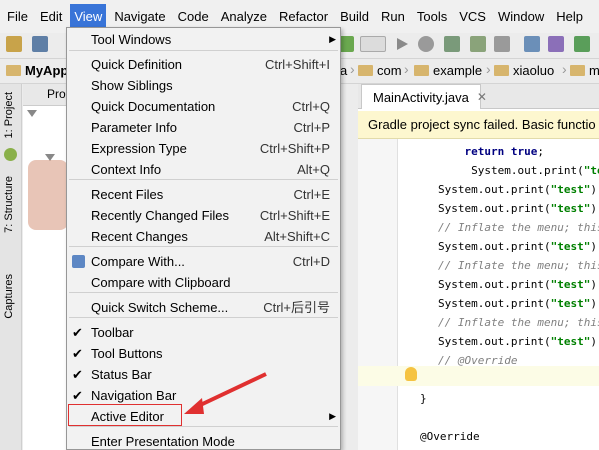 The image size is (599, 450). Describe the element at coordinates (10, 154) in the screenshot. I see `android-icon` at that location.